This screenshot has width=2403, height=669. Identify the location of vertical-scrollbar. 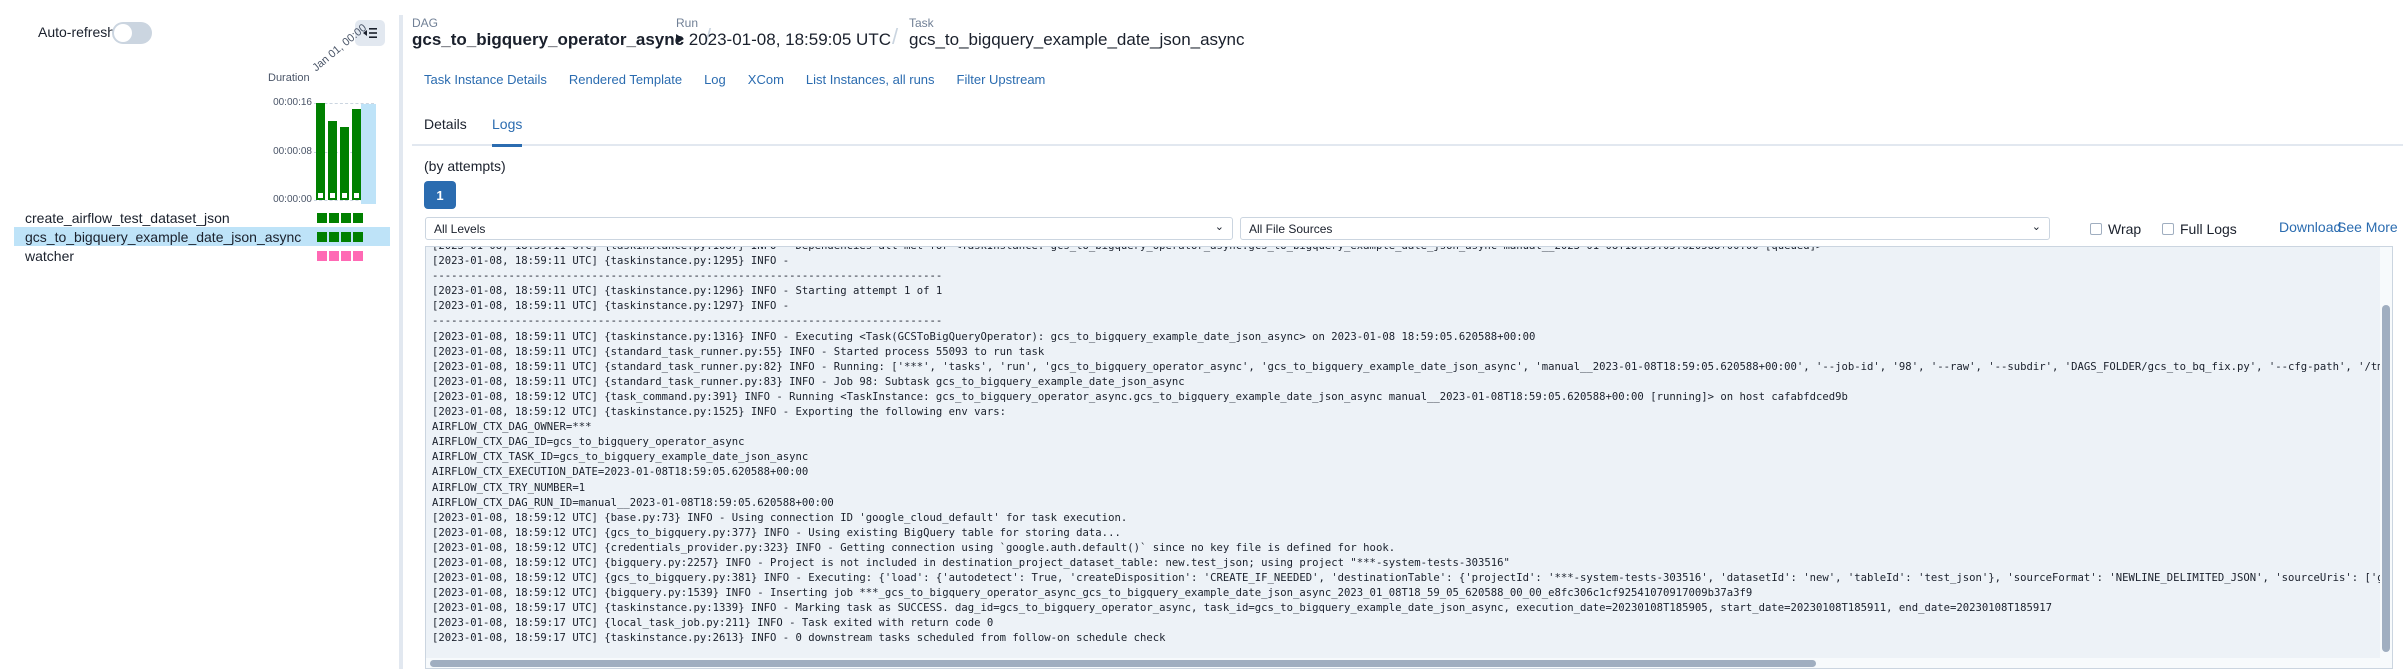
(2386, 457).